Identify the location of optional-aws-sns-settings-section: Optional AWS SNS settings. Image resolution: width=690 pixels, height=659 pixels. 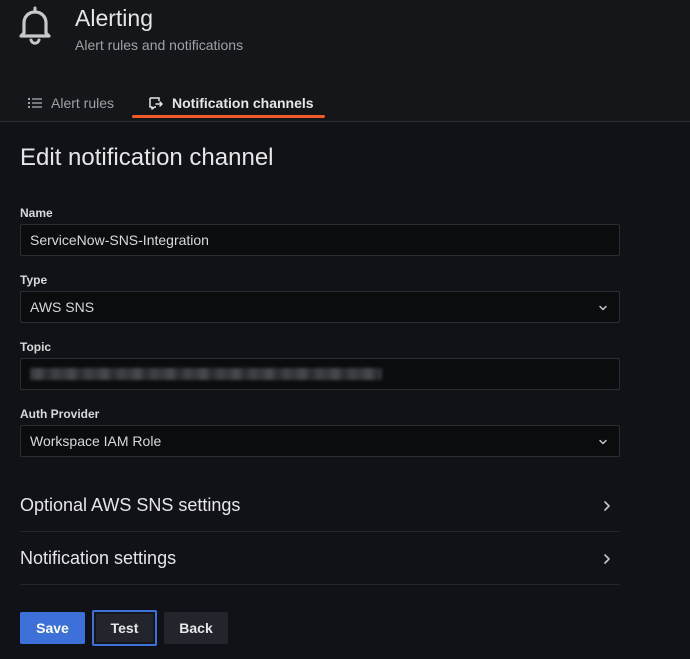
(320, 506).